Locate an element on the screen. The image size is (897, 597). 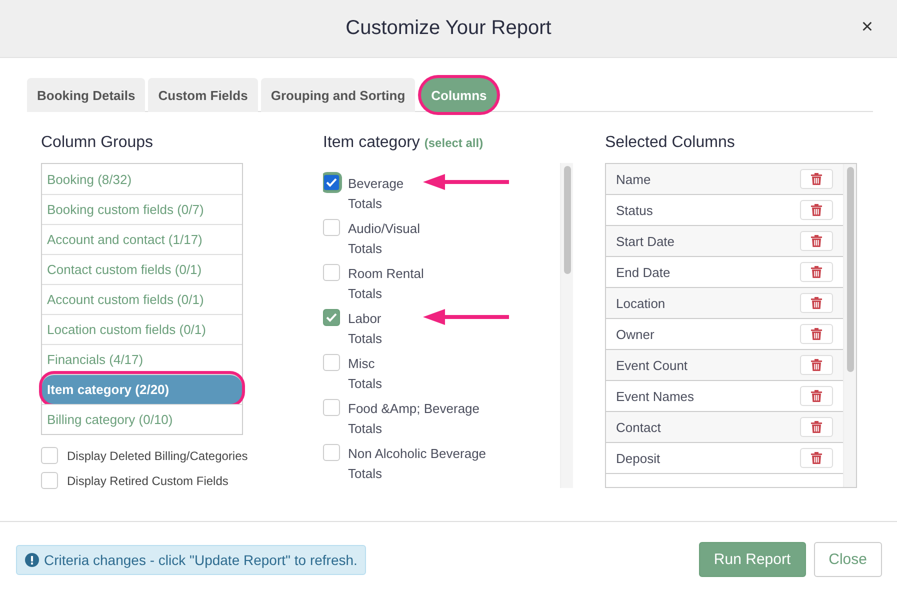
run-report-button: Run Report is located at coordinates (752, 559).